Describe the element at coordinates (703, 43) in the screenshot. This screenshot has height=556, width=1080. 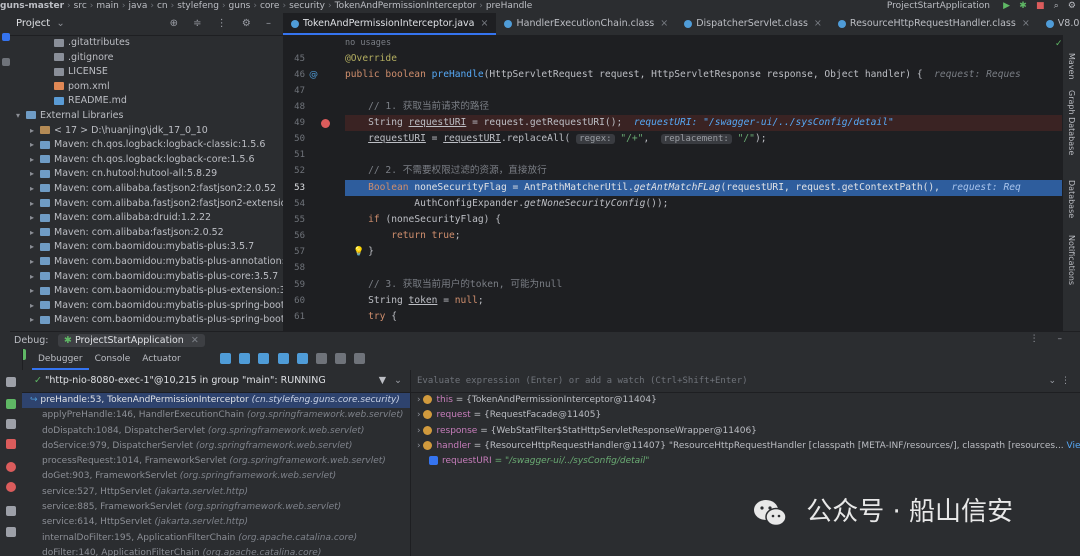
I see `usages-hint: no usages` at that location.